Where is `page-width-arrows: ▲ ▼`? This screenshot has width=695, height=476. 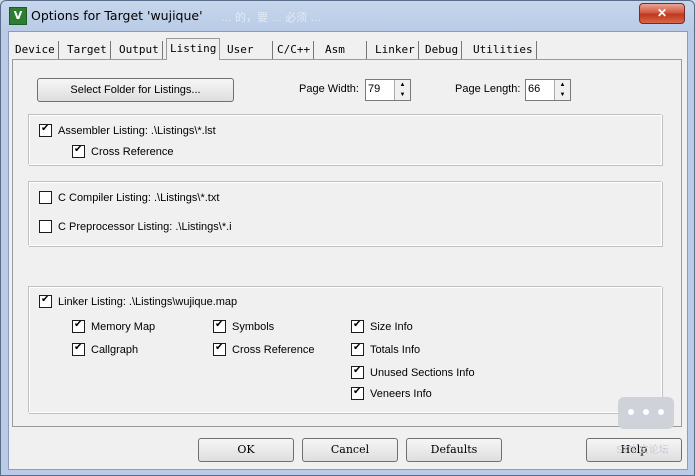 page-width-arrows: ▲ ▼ is located at coordinates (402, 90).